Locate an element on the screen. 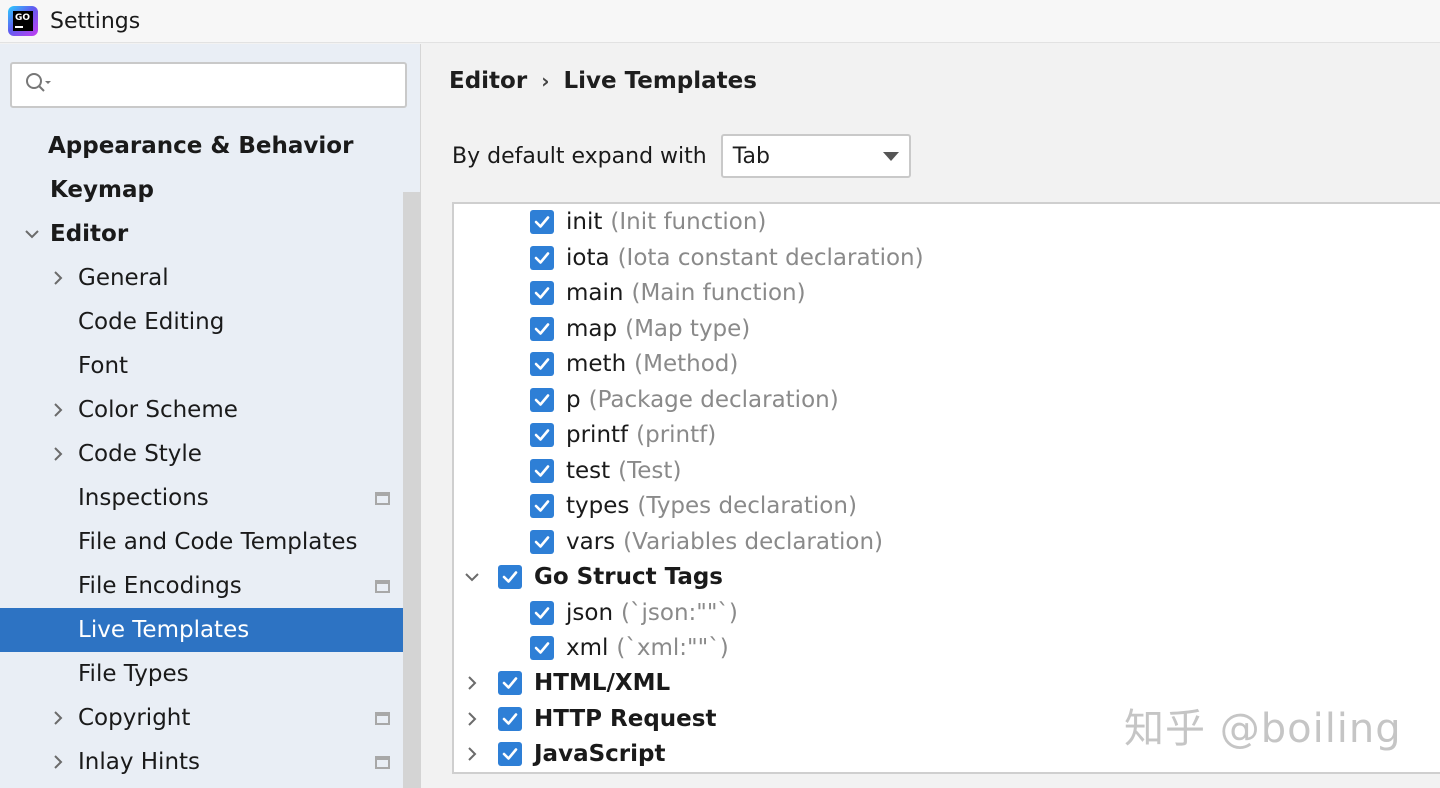 This screenshot has width=1440, height=788. template-row: p (Package declaration) is located at coordinates (684, 399).